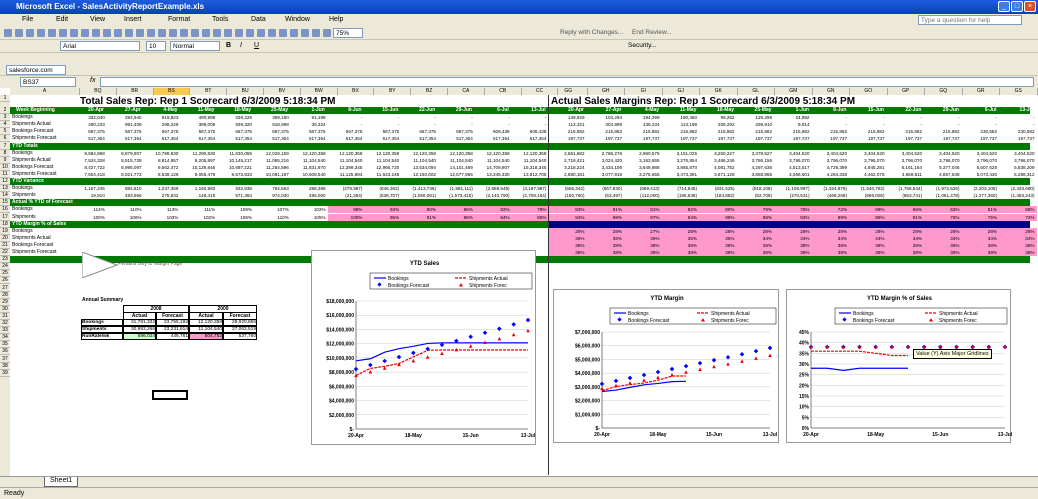 This screenshot has width=1038, height=499. What do you see at coordinates (419, 195) in the screenshot?
I see `data-cell: (1,056,061)` at bounding box center [419, 195].